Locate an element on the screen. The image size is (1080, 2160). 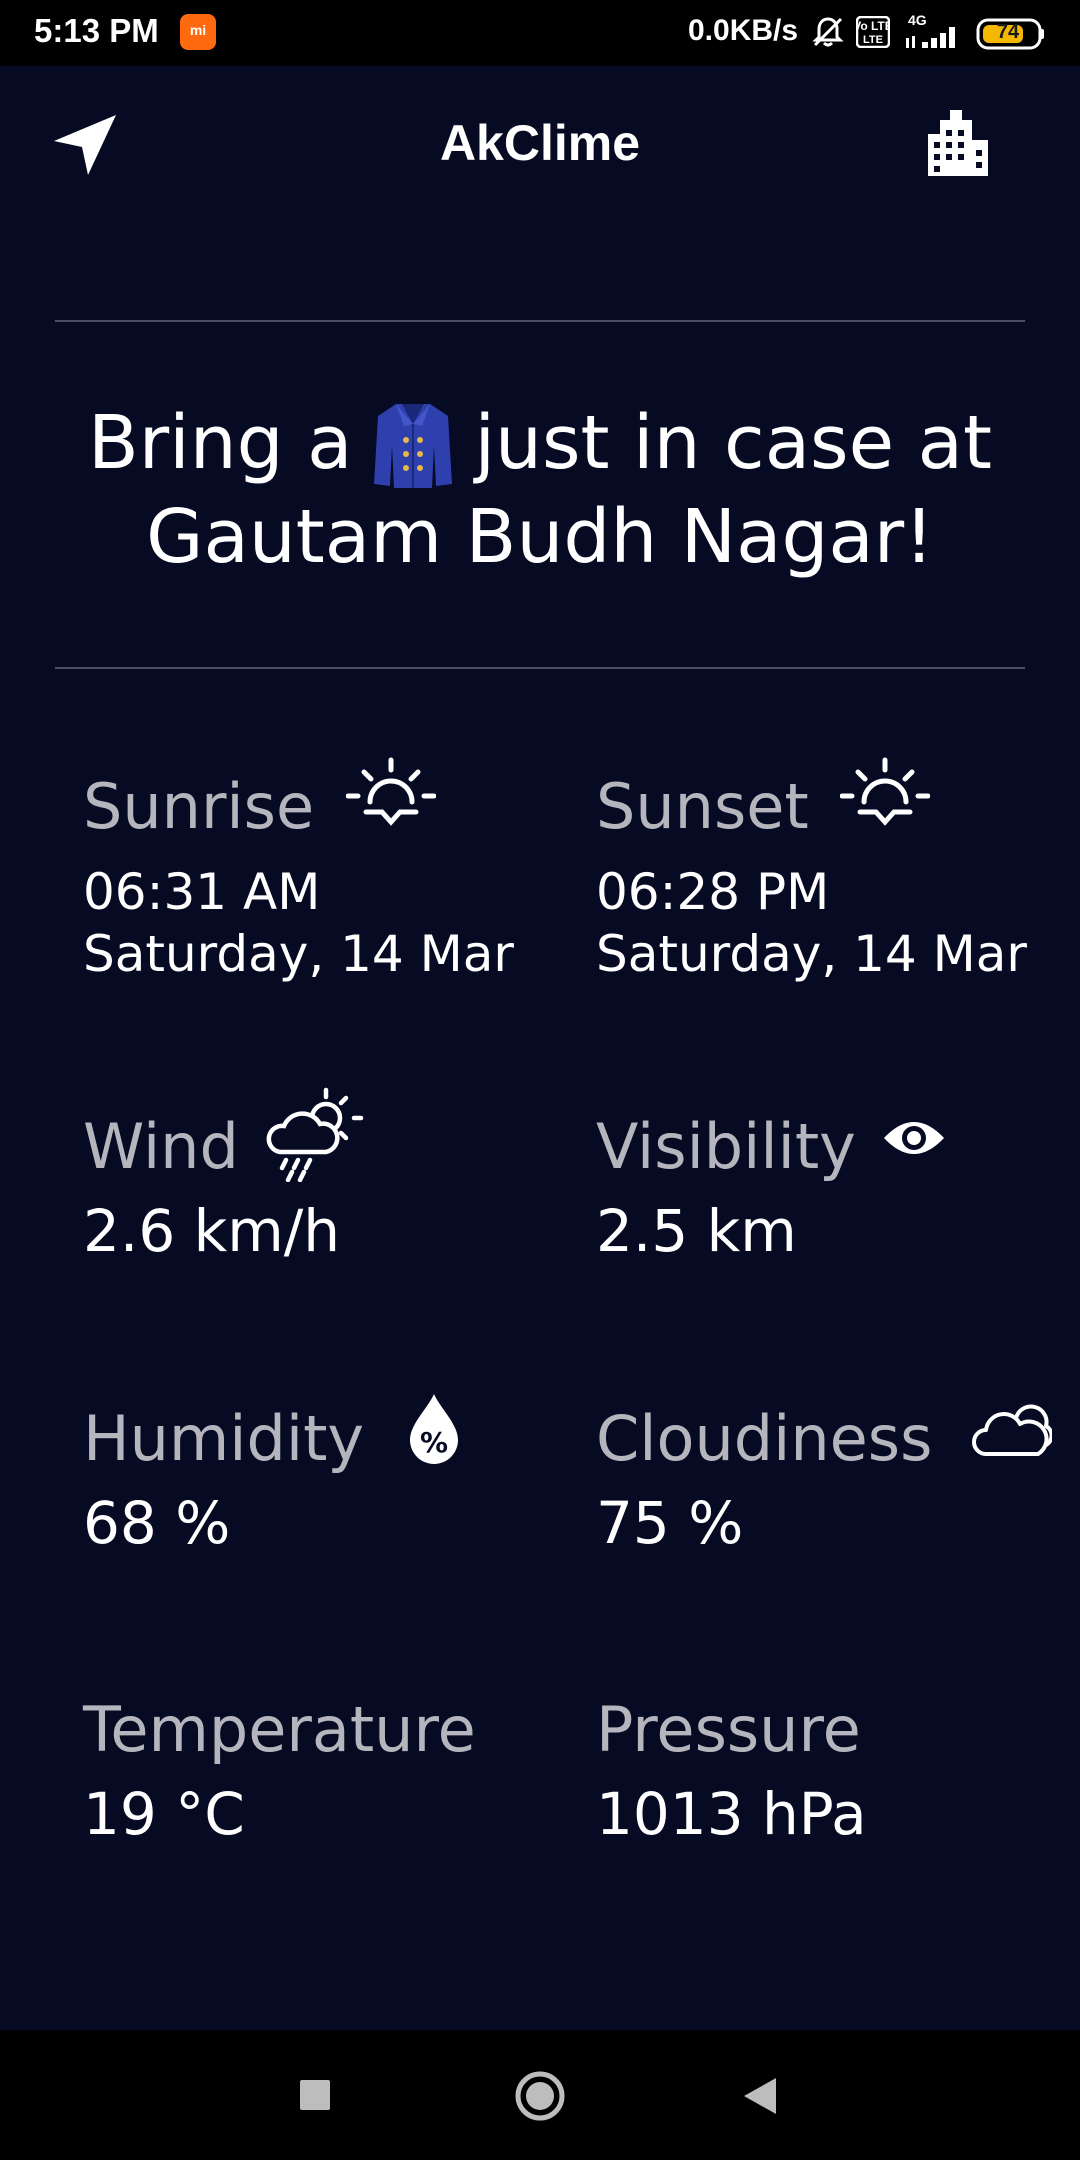
status-bar: 5:13 PM mi 0.0KB/s Vo LTE LTE 4G 74 is located at coordinates (540, 33).